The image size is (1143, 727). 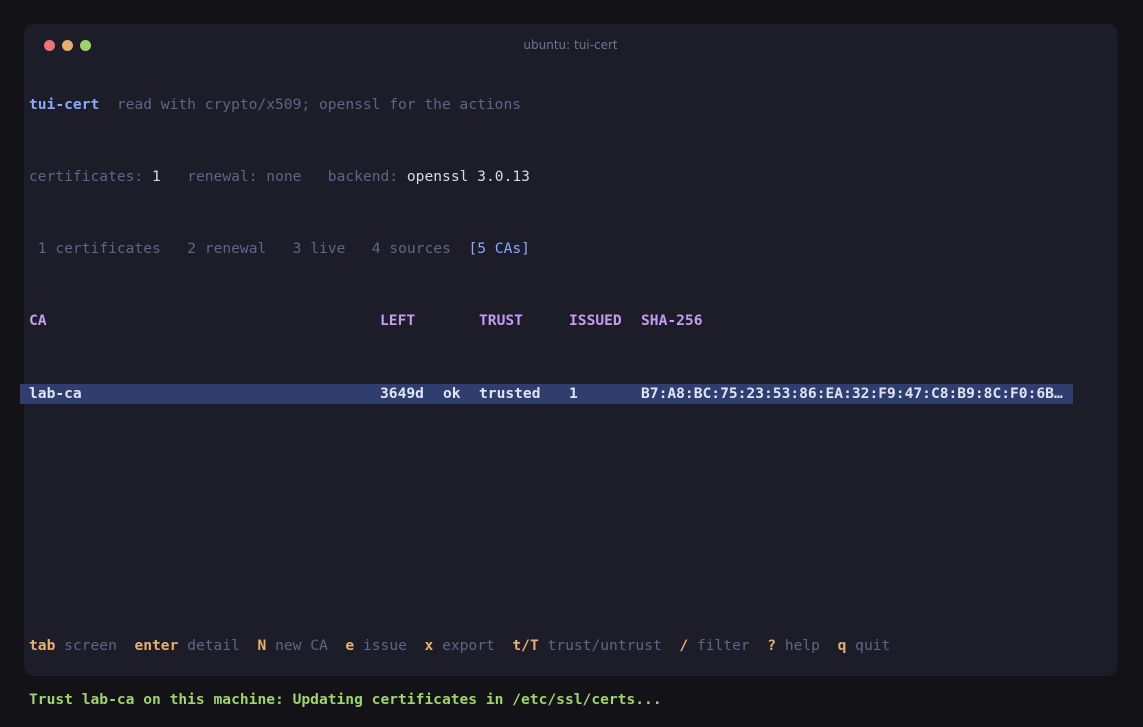 What do you see at coordinates (402, 393) in the screenshot?
I see `row-days-left: 3649d` at bounding box center [402, 393].